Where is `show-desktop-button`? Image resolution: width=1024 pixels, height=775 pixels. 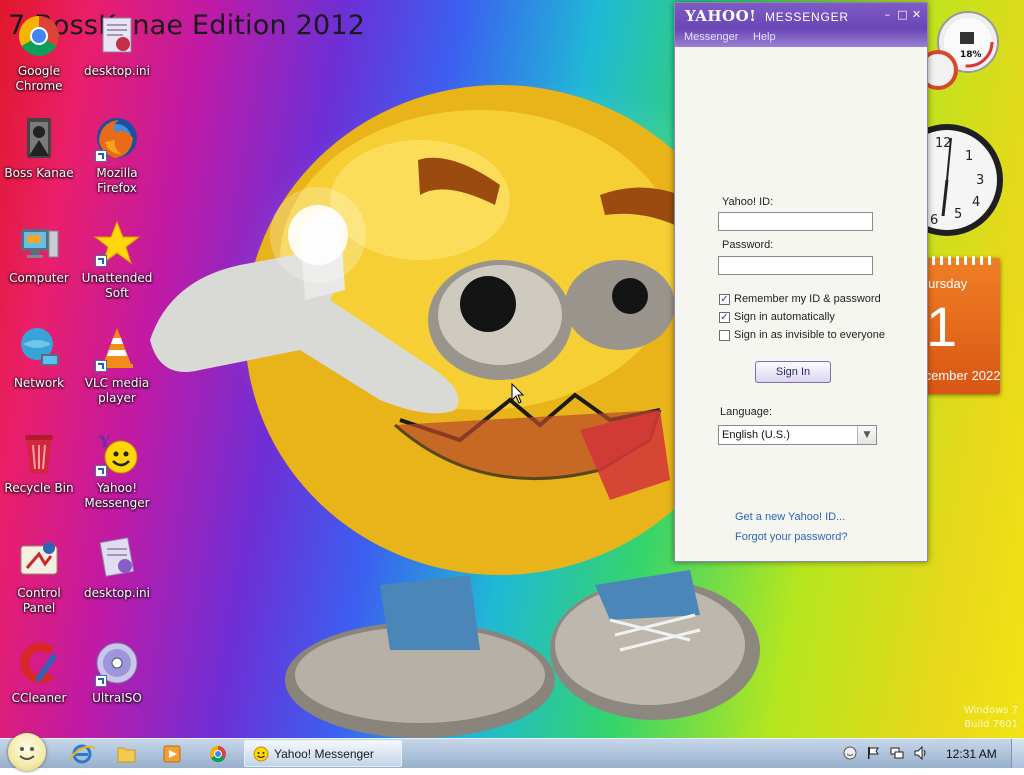
show-desktop-button is located at coordinates (1017, 753).